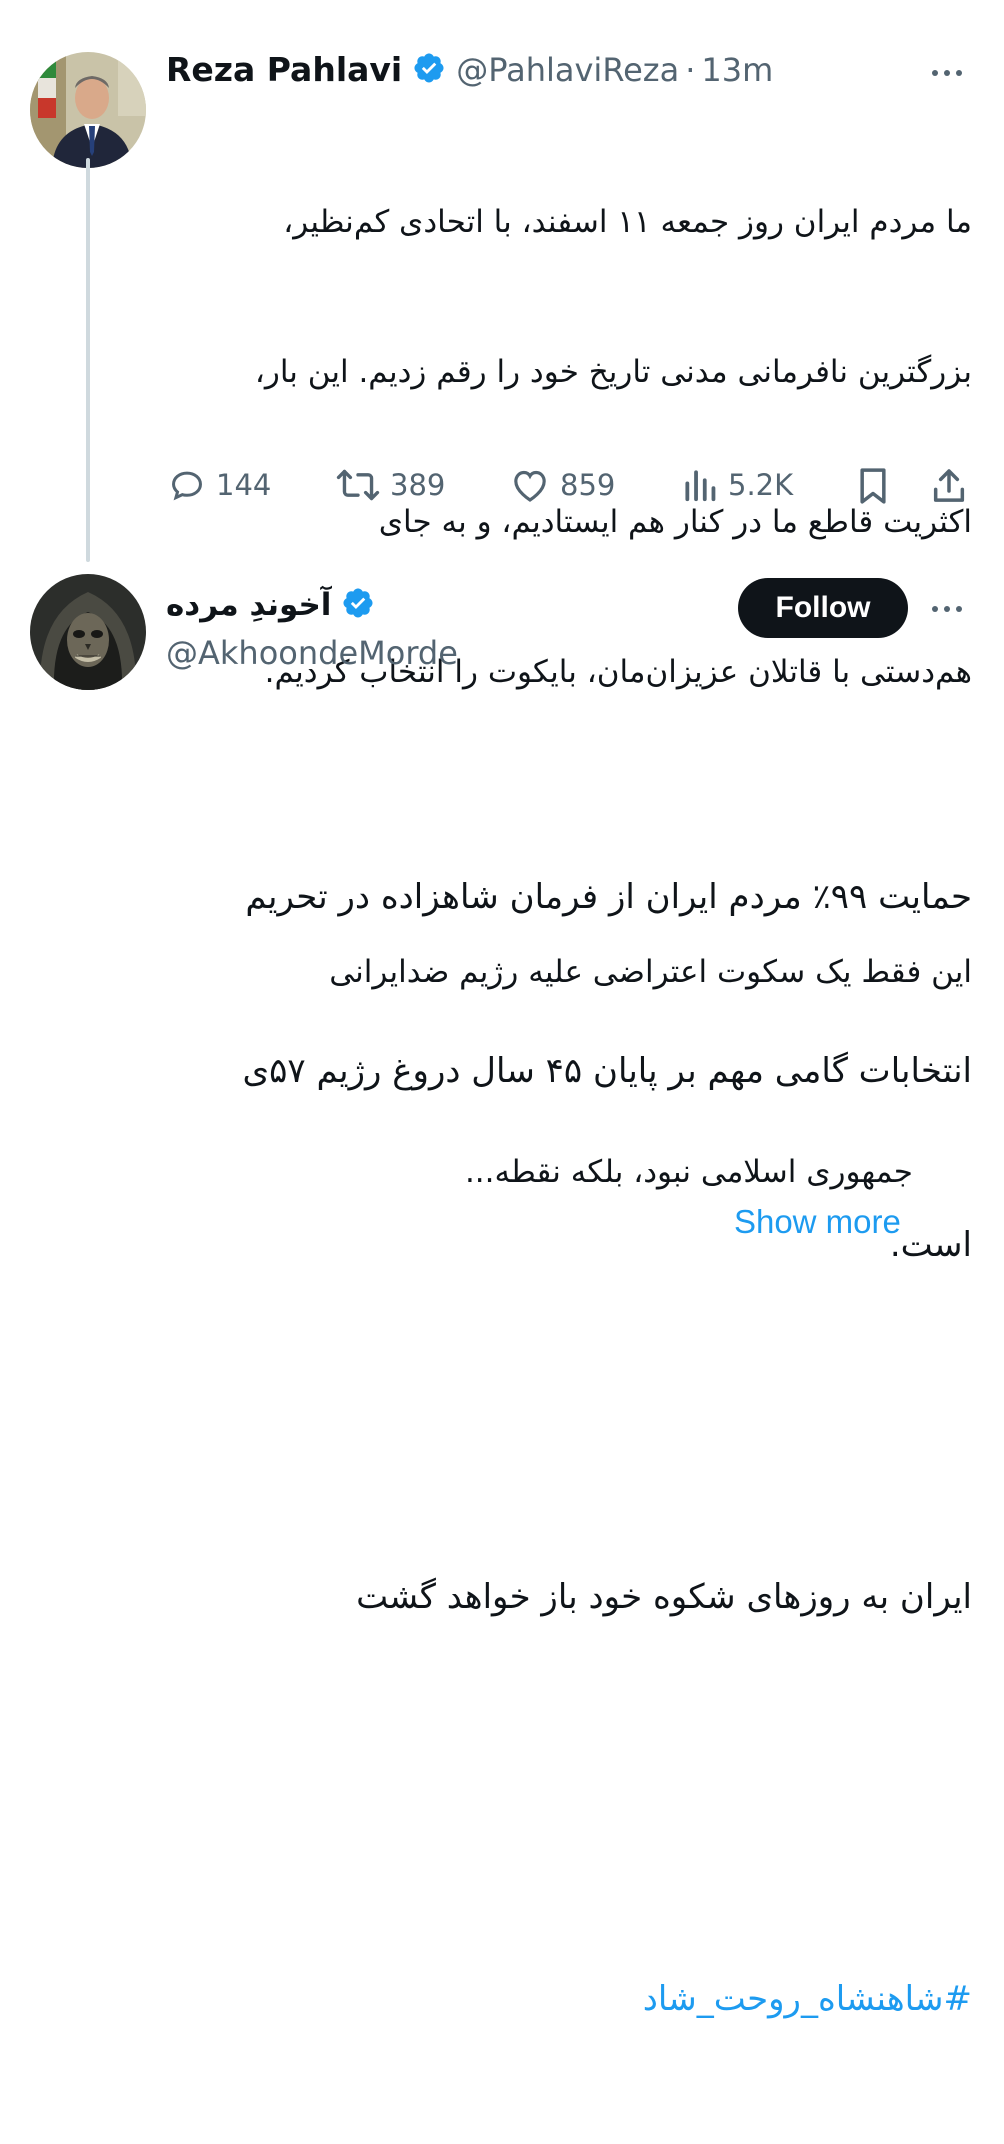  What do you see at coordinates (737, 70) in the screenshot?
I see `timestamp: 13m` at bounding box center [737, 70].